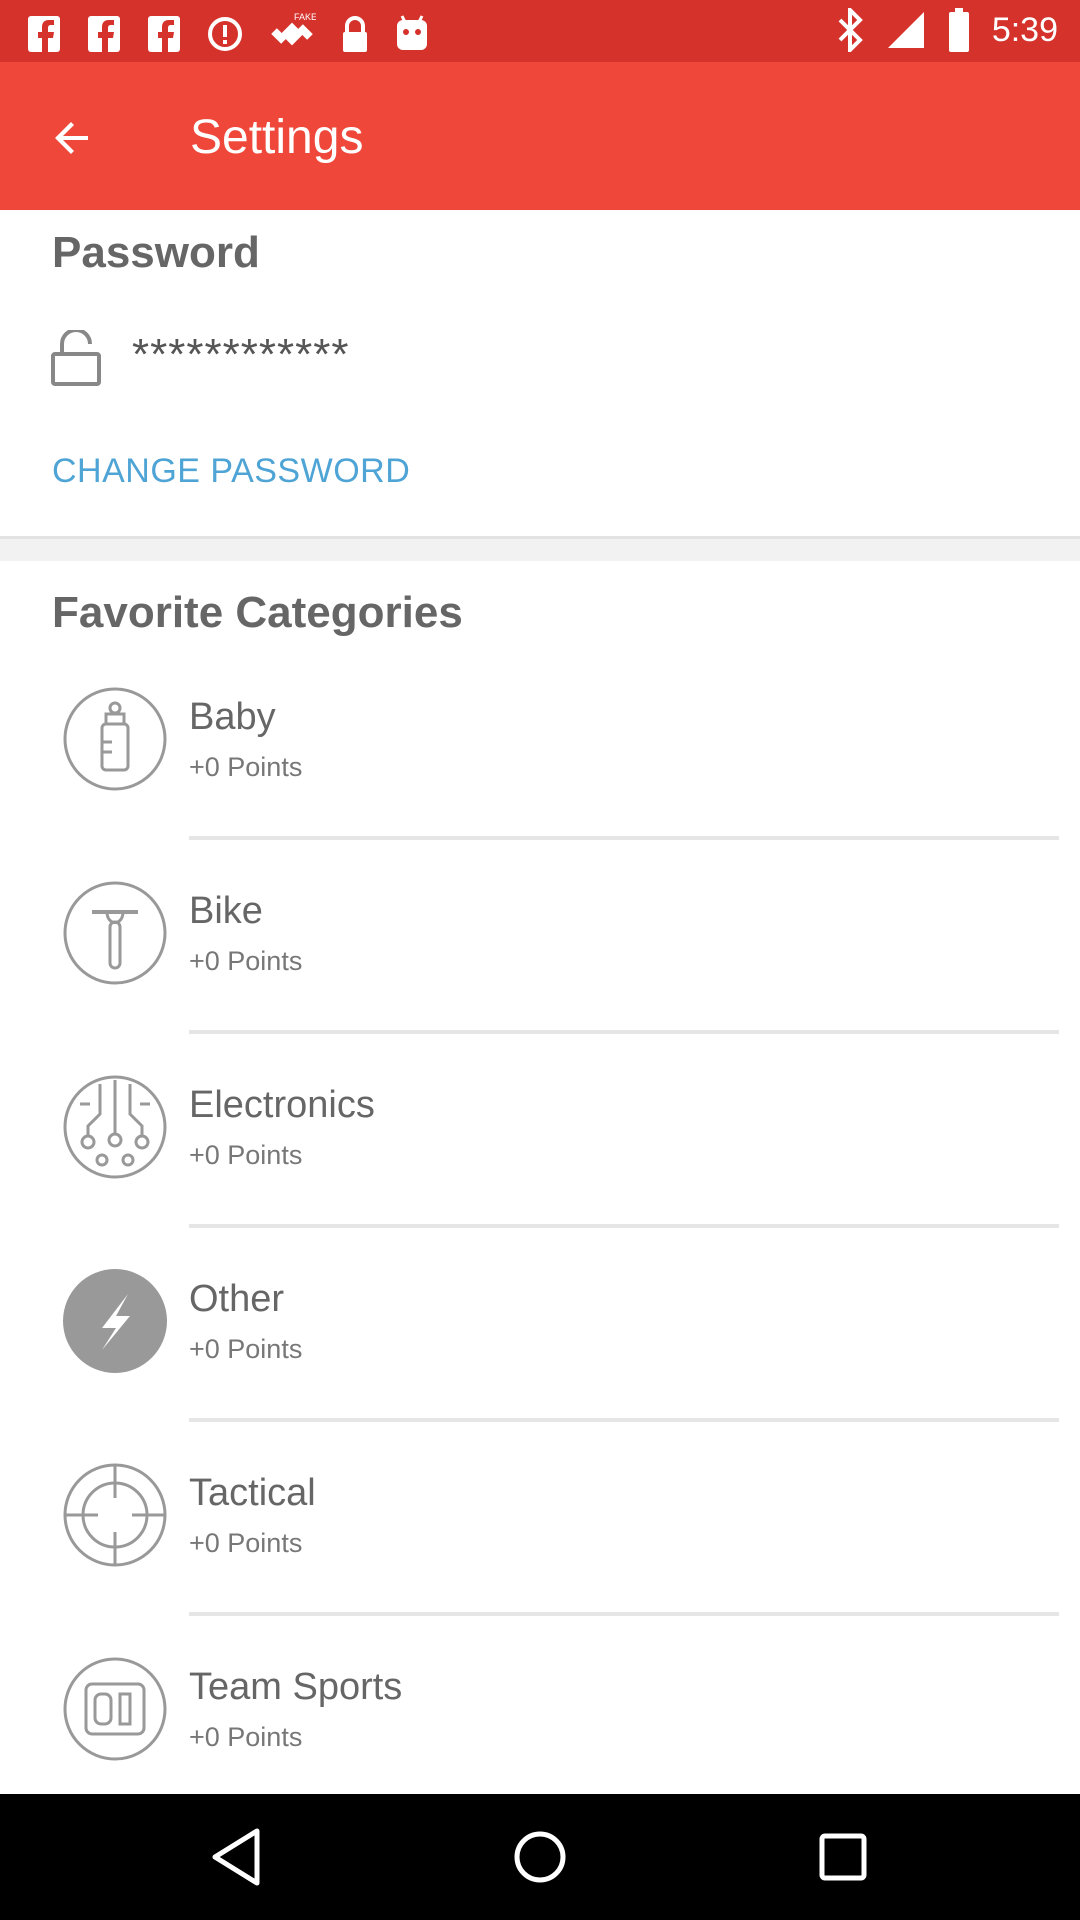 Image resolution: width=1080 pixels, height=1920 pixels. What do you see at coordinates (540, 1559) in the screenshot?
I see `category-item-tactical: Tactical +0 Points` at bounding box center [540, 1559].